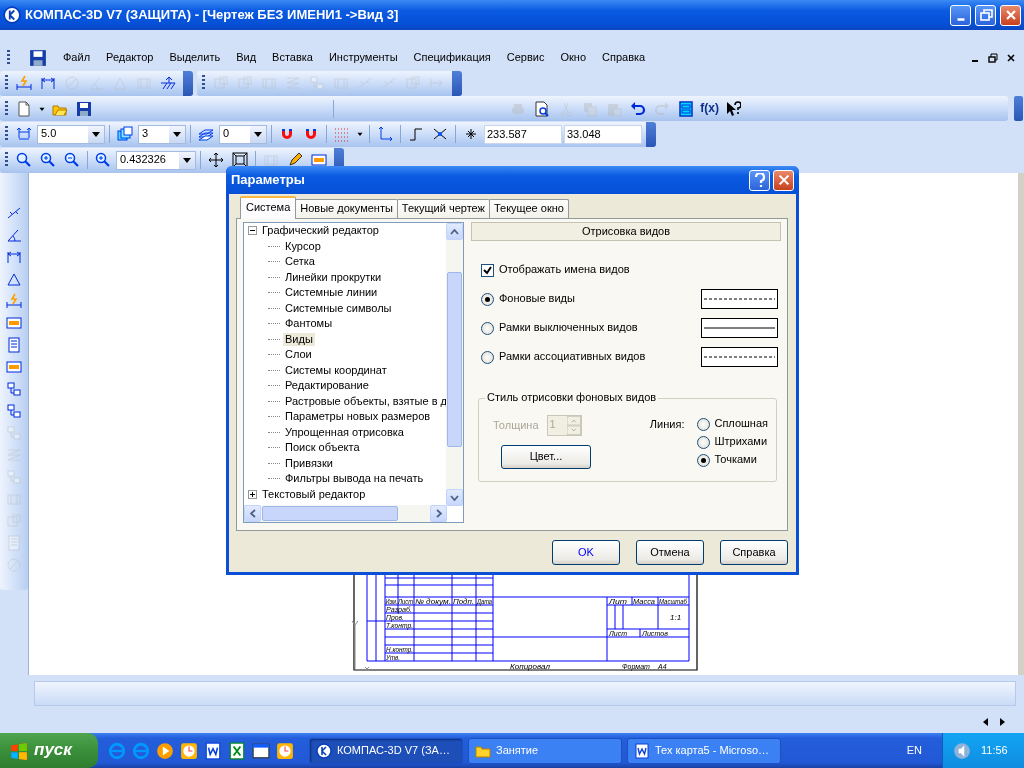  What do you see at coordinates (322, 448) in the screenshot?
I see `tree-item: Поиск объекта` at bounding box center [322, 448].